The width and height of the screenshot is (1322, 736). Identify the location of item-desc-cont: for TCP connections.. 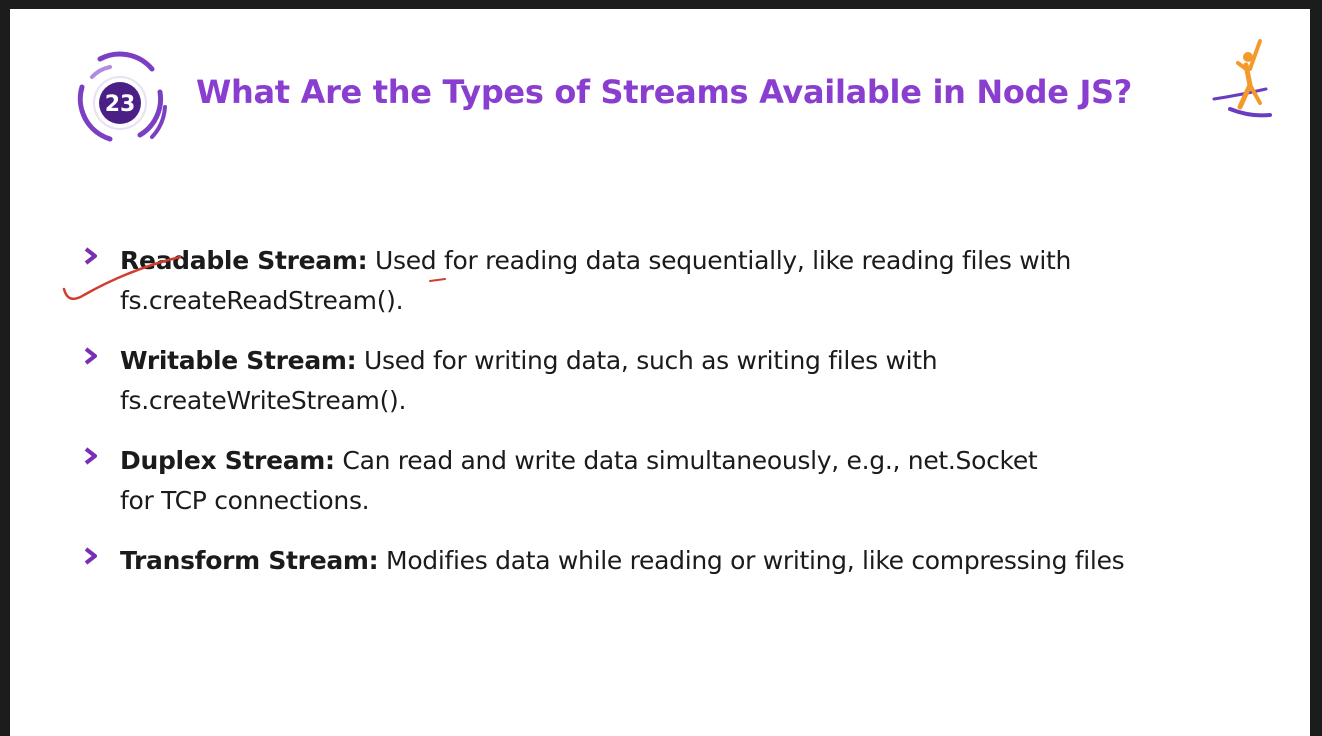
(245, 500).